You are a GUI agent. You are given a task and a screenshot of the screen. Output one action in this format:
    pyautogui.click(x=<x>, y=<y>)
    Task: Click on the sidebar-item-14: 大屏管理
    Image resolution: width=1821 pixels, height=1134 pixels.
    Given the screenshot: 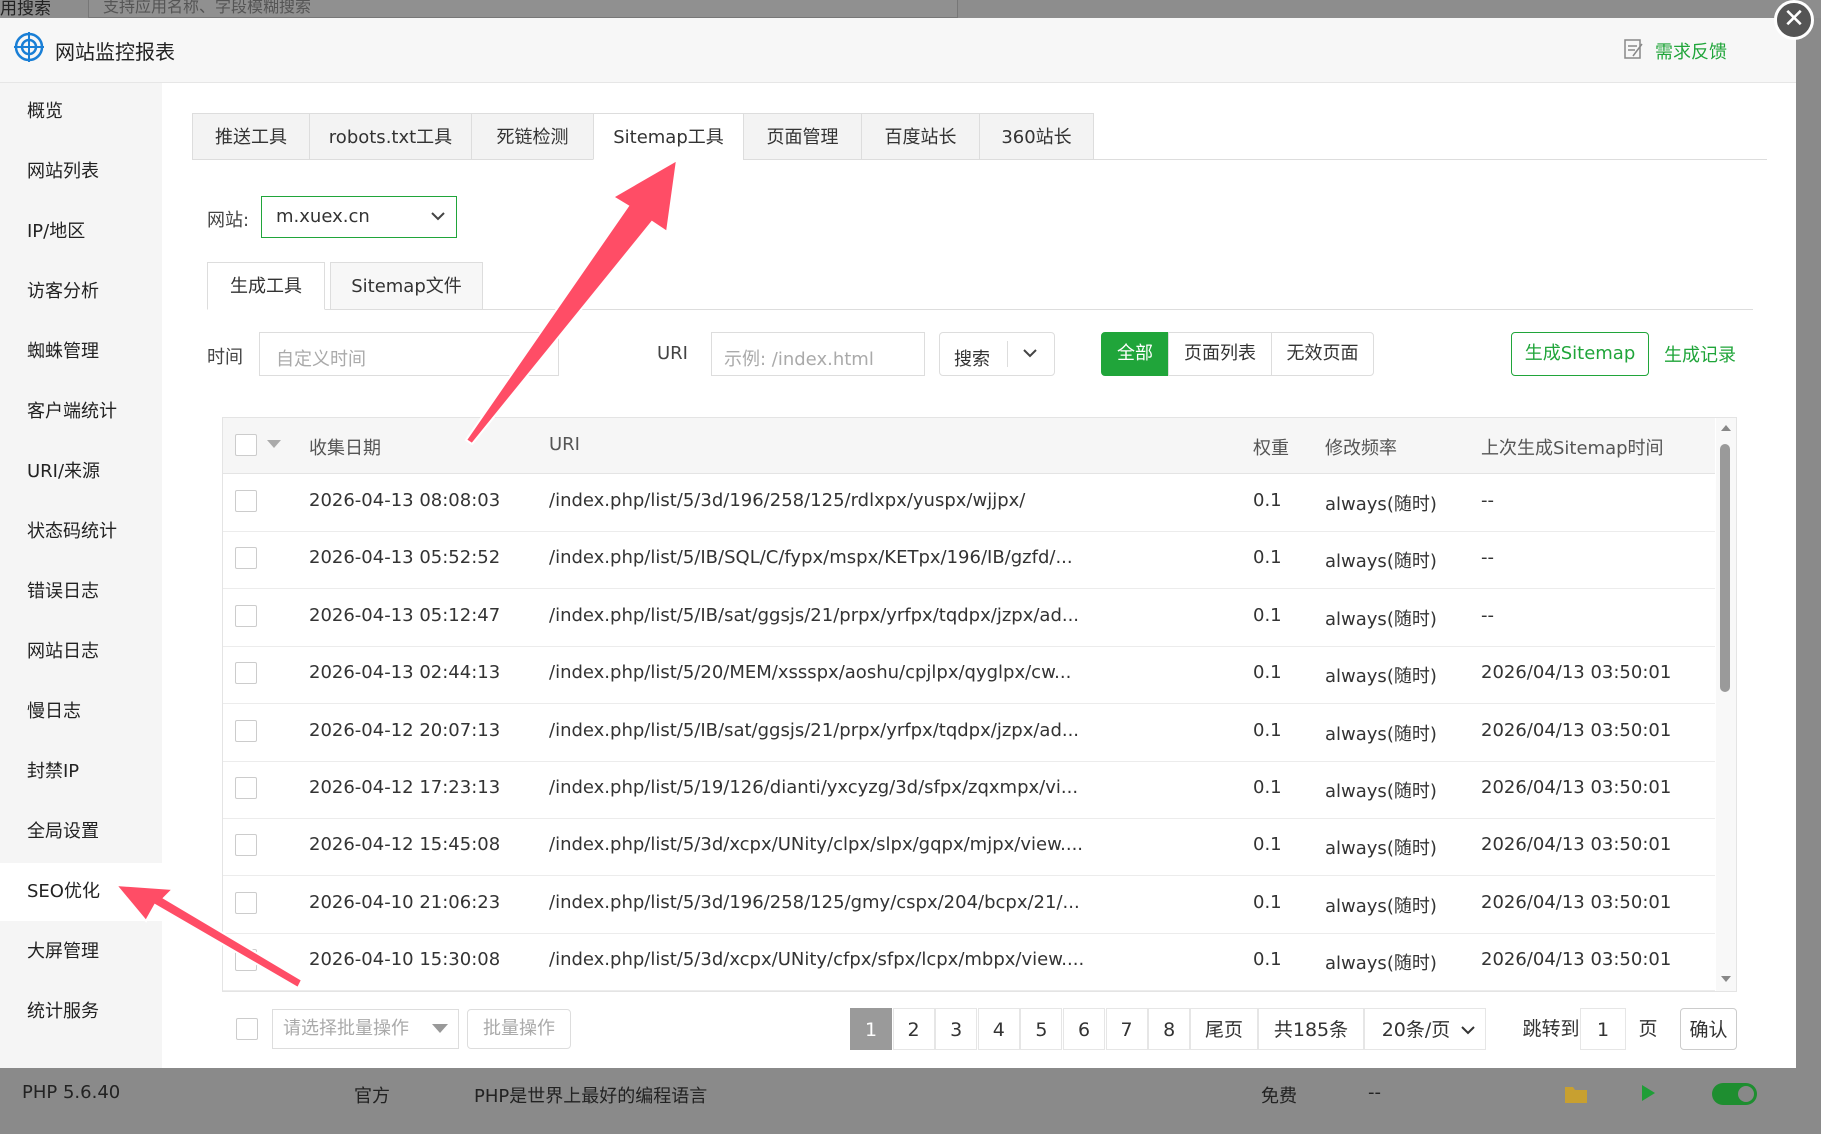 What is the action you would take?
    pyautogui.click(x=81, y=952)
    